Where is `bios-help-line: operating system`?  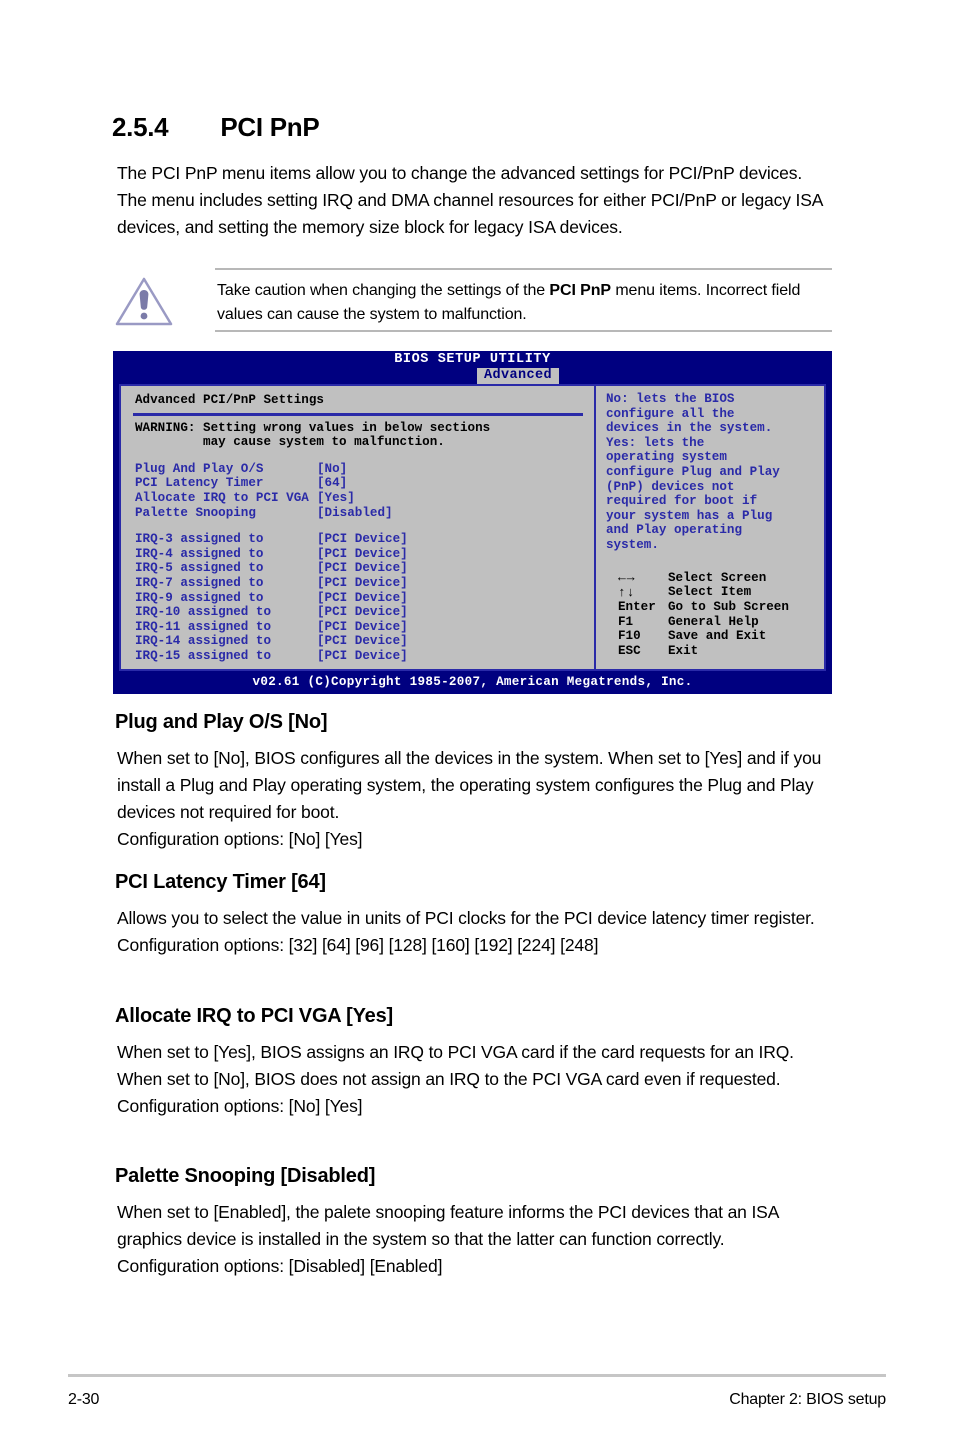 bios-help-line: operating system is located at coordinates (666, 457).